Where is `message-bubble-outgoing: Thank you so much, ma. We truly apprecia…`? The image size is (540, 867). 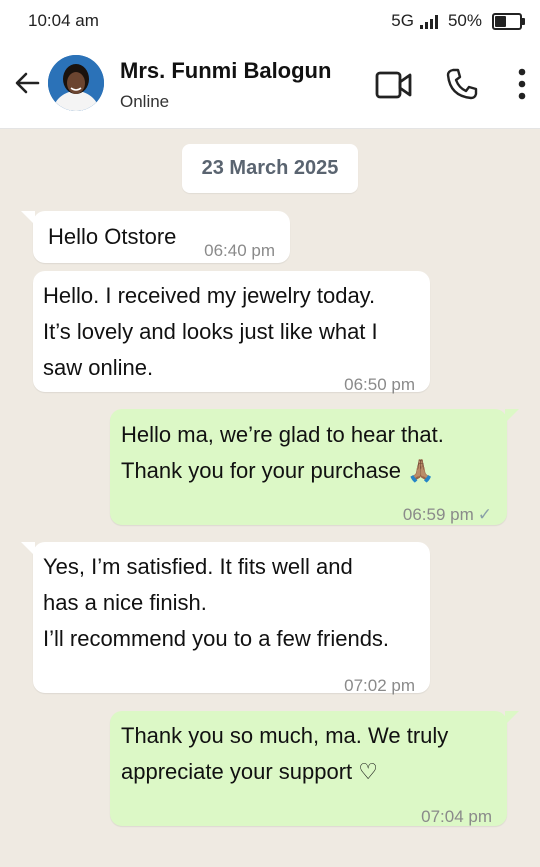
message-bubble-outgoing: Thank you so much, ma. We truly apprecia… is located at coordinates (314, 768).